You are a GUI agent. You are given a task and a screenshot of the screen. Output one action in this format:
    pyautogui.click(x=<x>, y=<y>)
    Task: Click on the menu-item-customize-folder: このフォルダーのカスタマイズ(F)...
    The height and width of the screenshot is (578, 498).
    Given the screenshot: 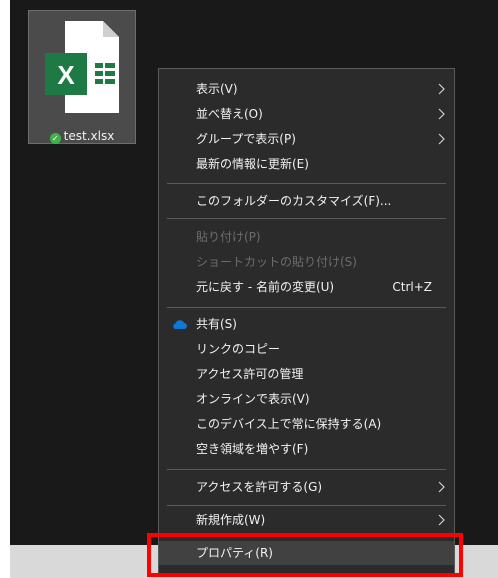 What is the action you would take?
    pyautogui.click(x=306, y=201)
    